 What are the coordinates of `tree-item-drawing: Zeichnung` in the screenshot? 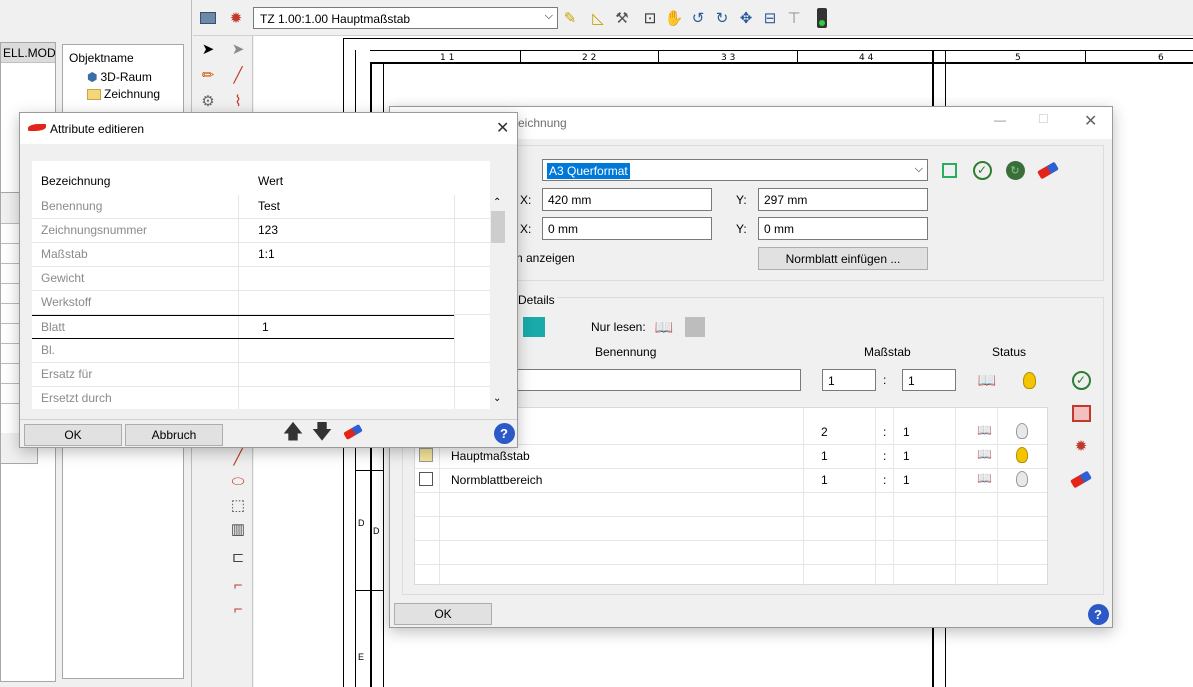 It's located at (123, 92).